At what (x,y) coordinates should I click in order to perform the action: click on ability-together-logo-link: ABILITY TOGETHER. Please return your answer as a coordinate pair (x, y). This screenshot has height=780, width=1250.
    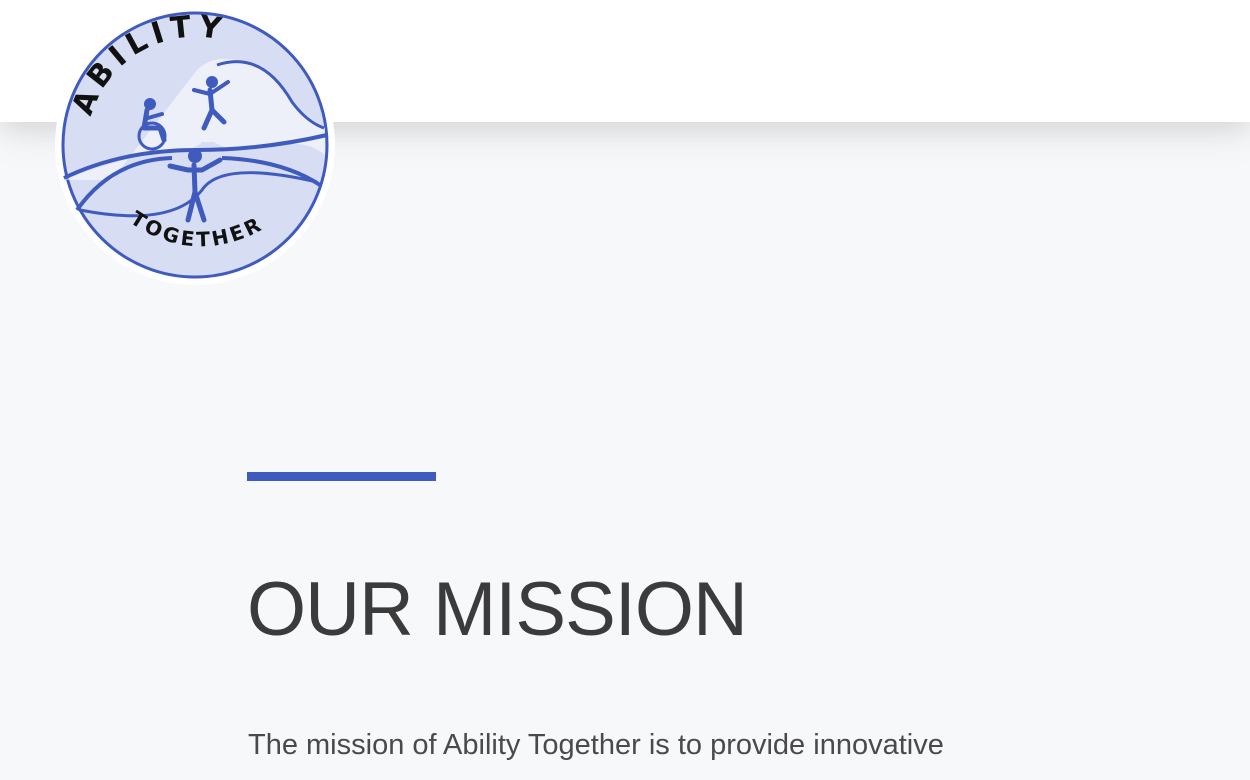
    Looking at the image, I should click on (195, 150).